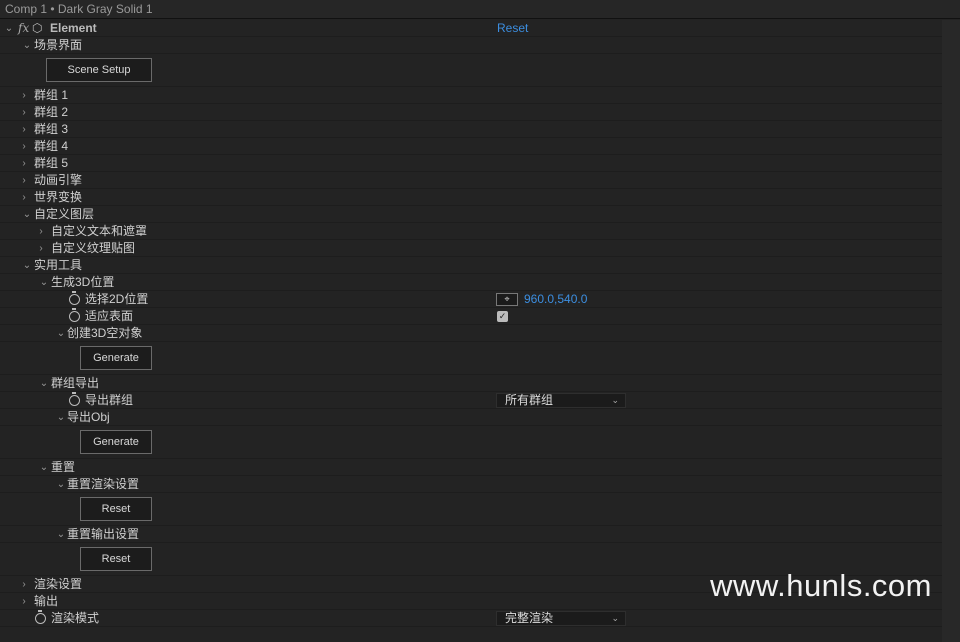 The width and height of the screenshot is (960, 642). Describe the element at coordinates (471, 231) in the screenshot. I see `group-custom-text-mask: › 自定义文本和遮罩` at that location.